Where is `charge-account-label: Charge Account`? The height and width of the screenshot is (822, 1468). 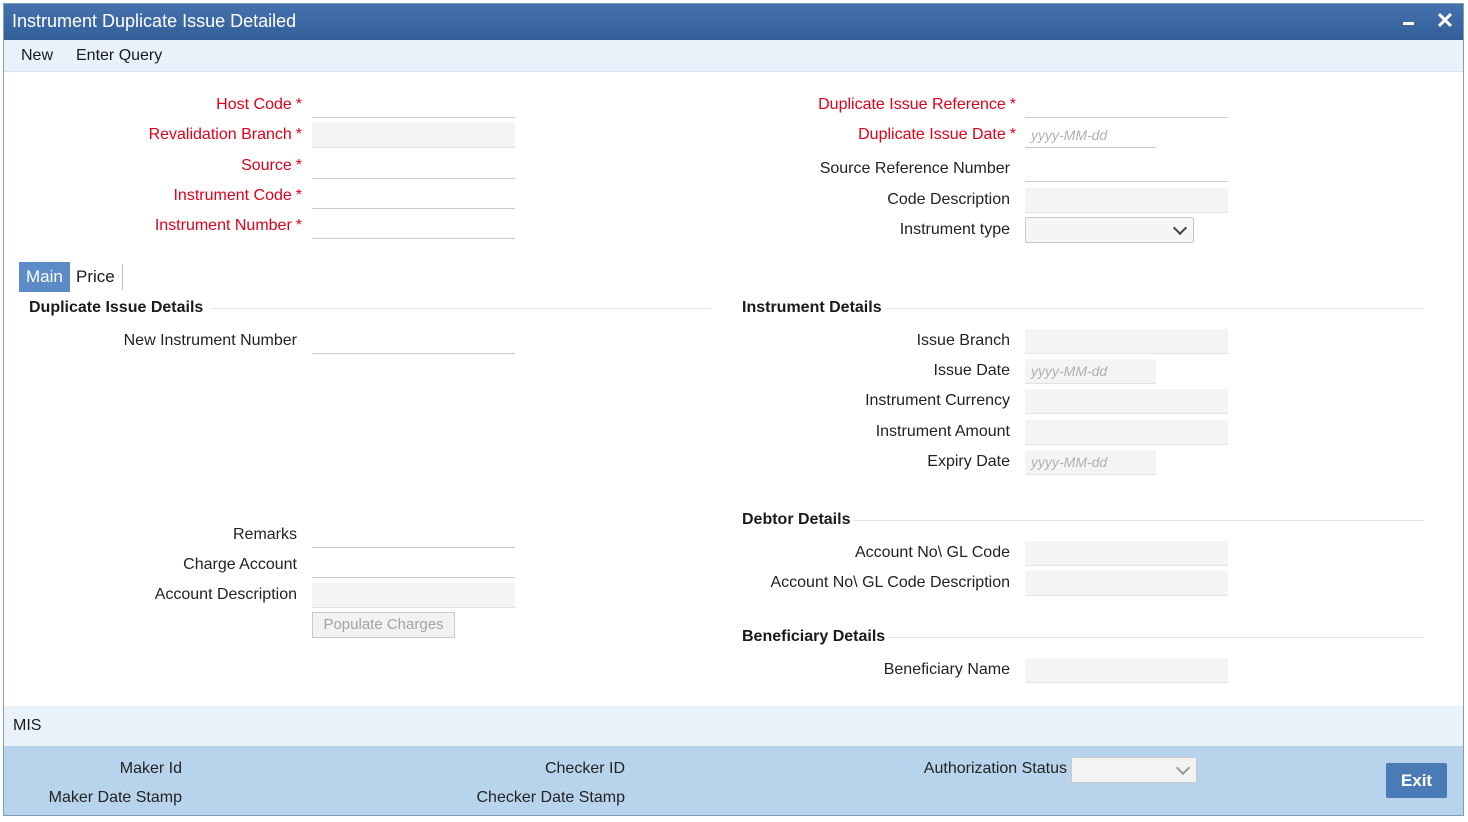 charge-account-label: Charge Account is located at coordinates (240, 564).